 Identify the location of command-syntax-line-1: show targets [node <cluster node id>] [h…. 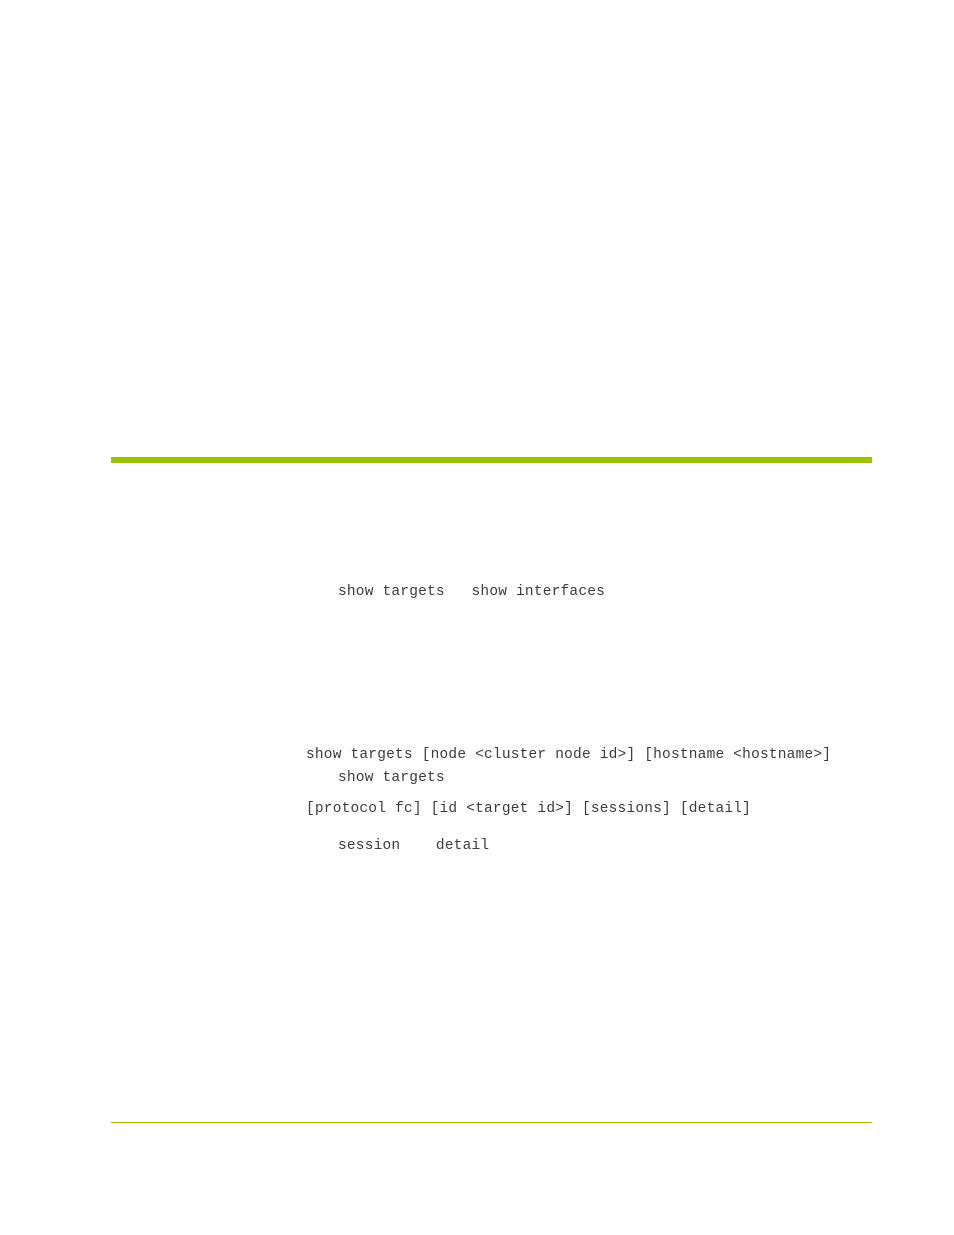
(569, 755).